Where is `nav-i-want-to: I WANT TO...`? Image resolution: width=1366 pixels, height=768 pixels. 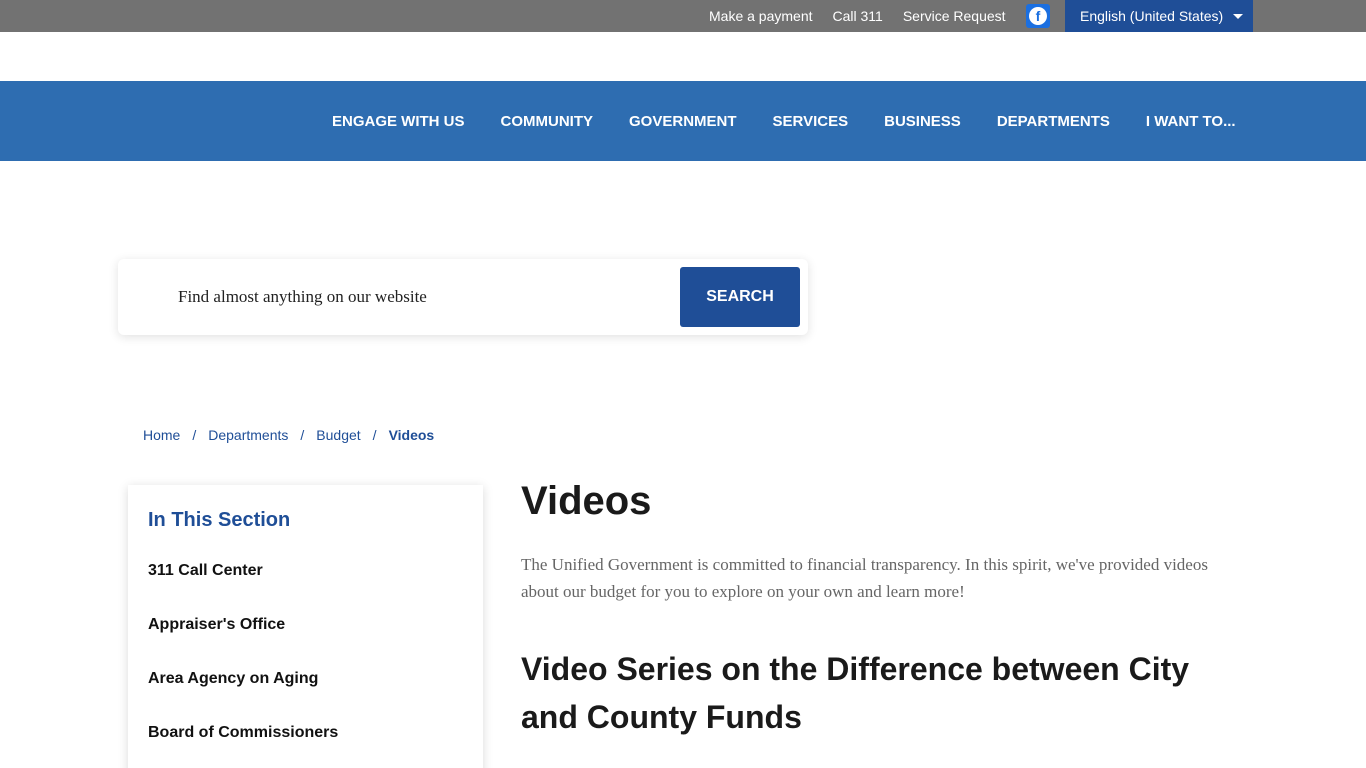 nav-i-want-to: I WANT TO... is located at coordinates (1191, 121).